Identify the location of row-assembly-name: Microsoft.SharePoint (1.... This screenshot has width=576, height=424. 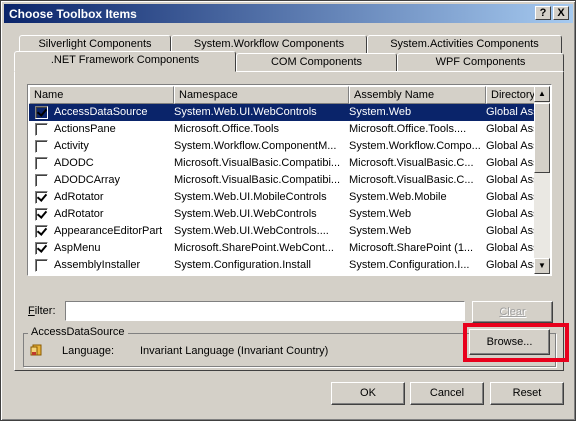
(411, 248).